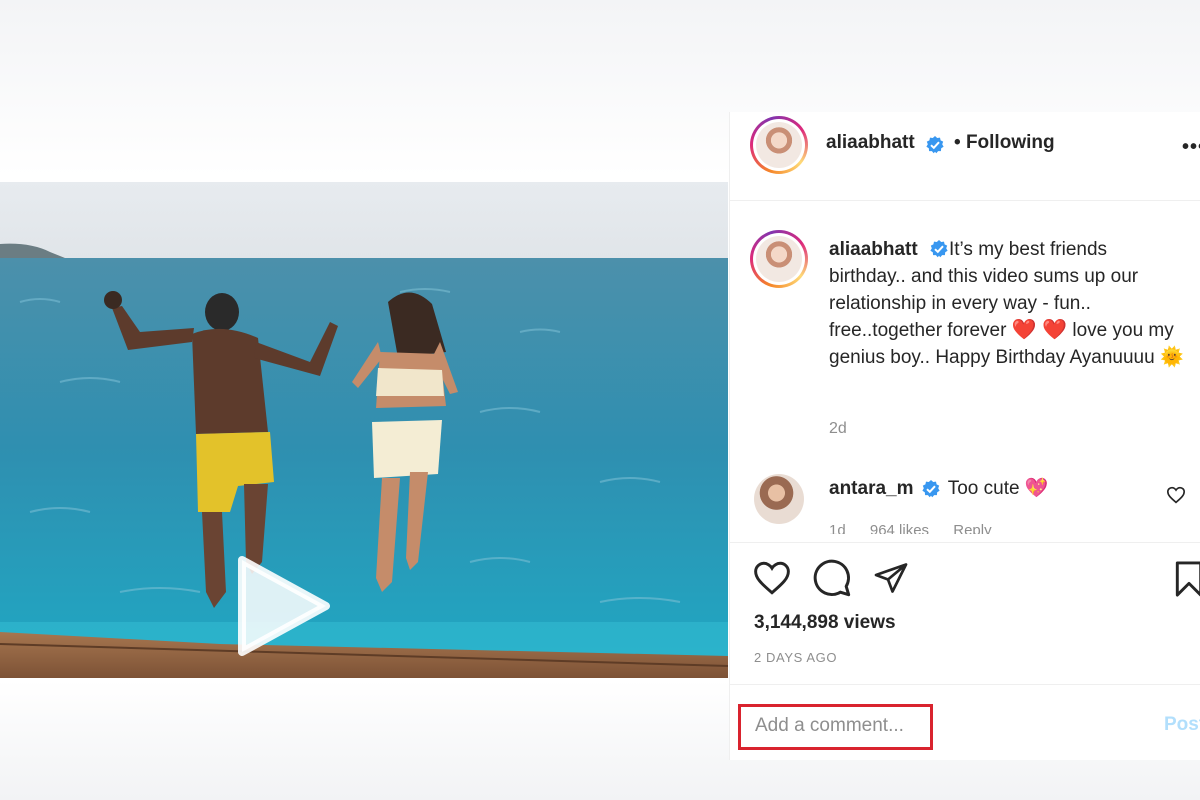 This screenshot has width=1200, height=800. Describe the element at coordinates (1187, 579) in the screenshot. I see `bookmark-icon` at that location.